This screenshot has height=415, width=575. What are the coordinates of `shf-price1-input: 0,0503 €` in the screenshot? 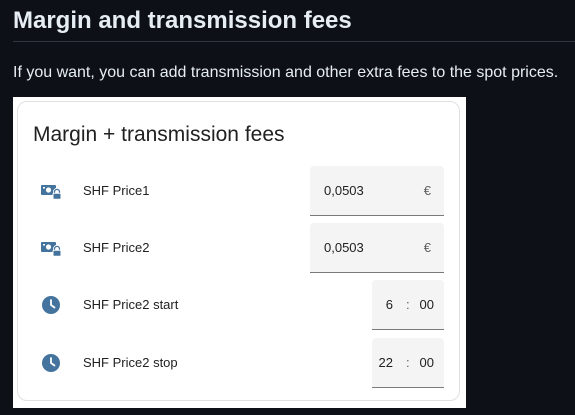 It's located at (377, 191).